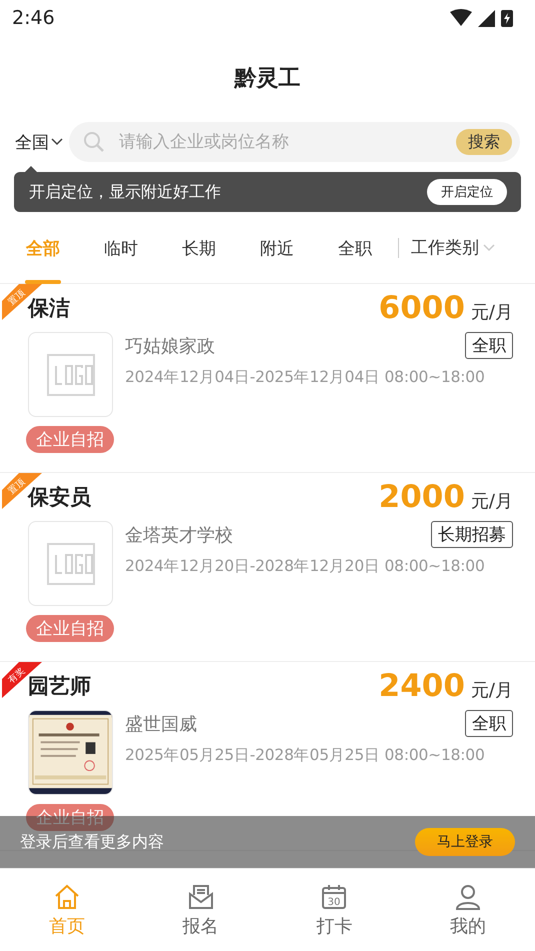  Describe the element at coordinates (465, 842) in the screenshot. I see `login-button: 马上登录` at that location.